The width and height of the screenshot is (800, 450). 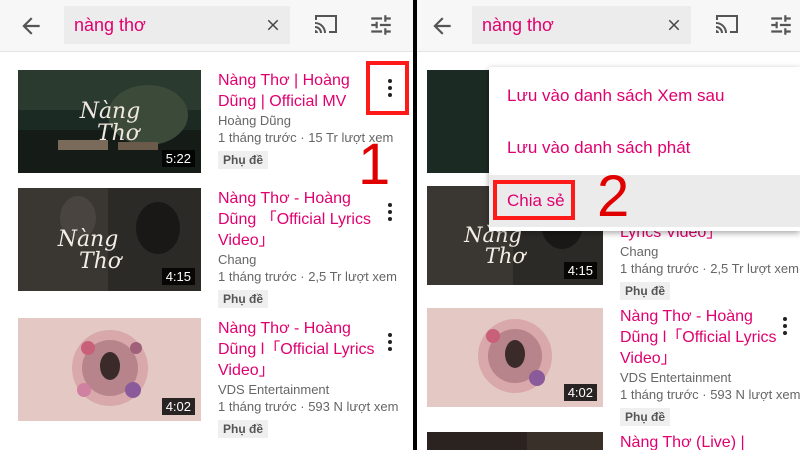 I want to click on video-thumbnail: Nàng Thơ 5:22, so click(x=109, y=121).